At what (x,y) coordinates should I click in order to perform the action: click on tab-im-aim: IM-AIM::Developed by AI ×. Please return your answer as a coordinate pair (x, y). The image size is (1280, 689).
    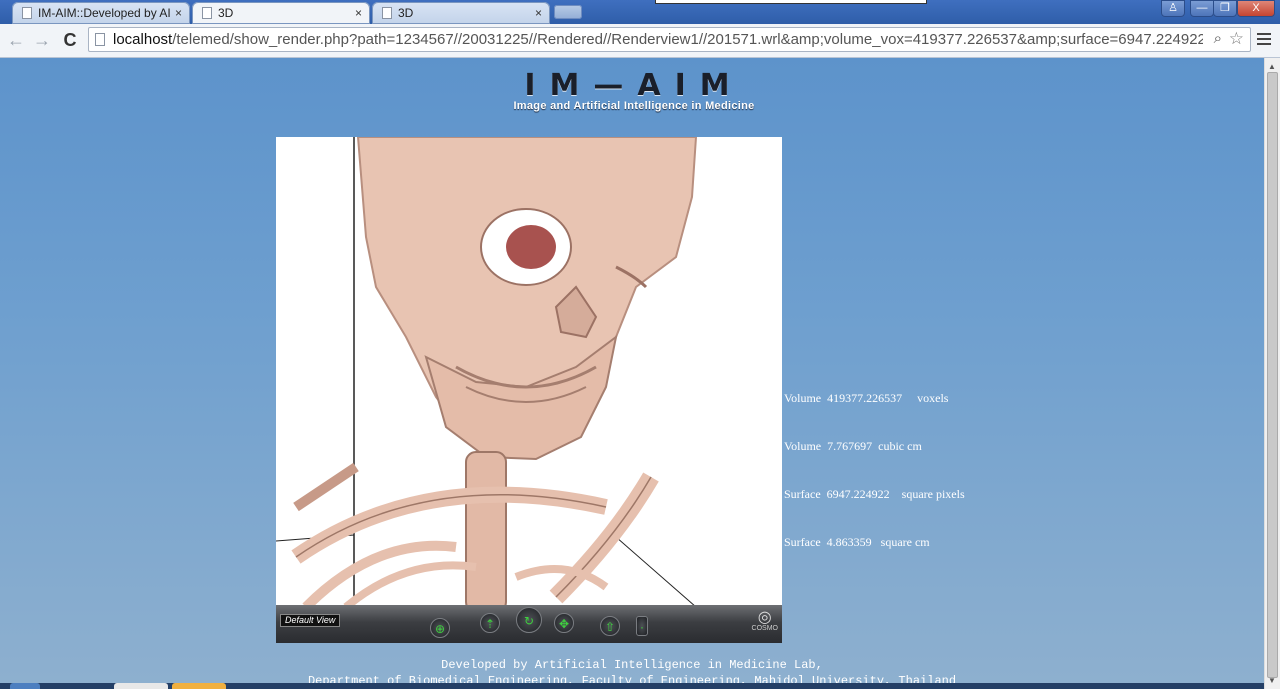
    Looking at the image, I should click on (101, 13).